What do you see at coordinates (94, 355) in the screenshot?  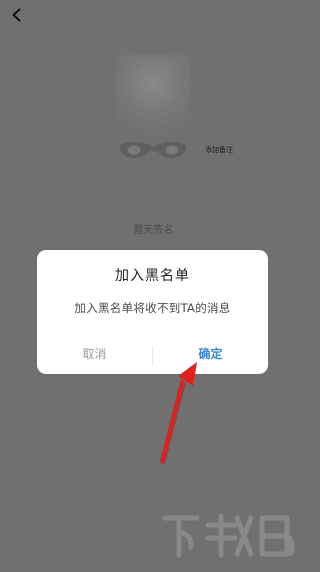 I see `cancel-button: 取消` at bounding box center [94, 355].